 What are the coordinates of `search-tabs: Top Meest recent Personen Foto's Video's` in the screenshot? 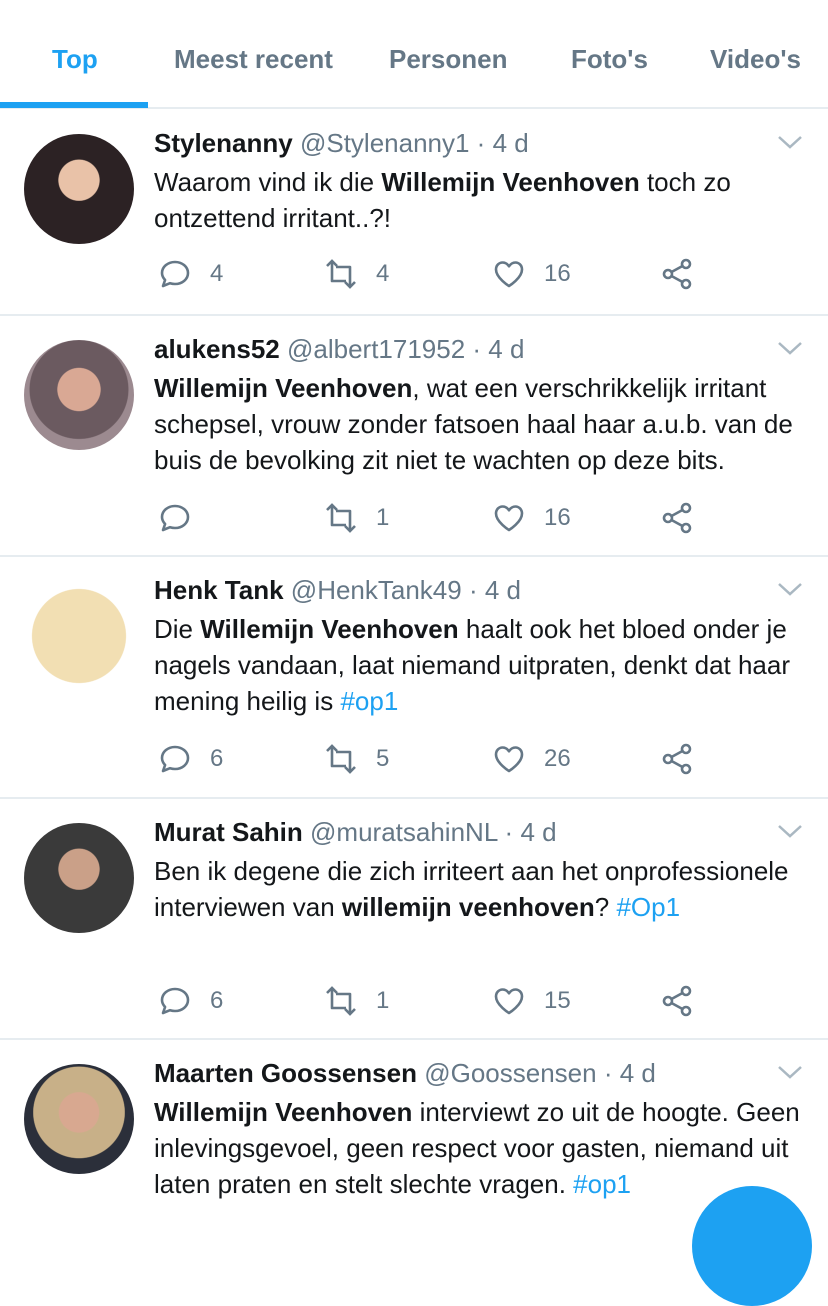 It's located at (414, 54).